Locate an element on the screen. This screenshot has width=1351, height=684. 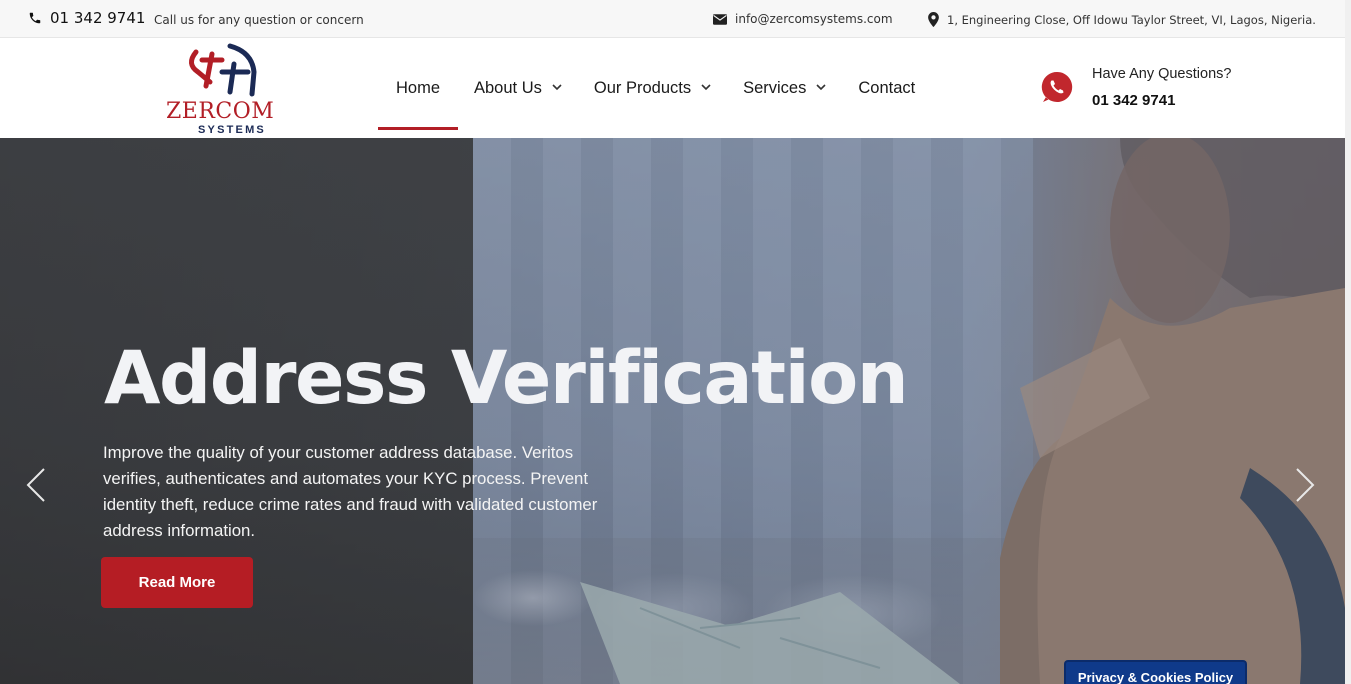
nav-item-label: Home is located at coordinates (417, 87).